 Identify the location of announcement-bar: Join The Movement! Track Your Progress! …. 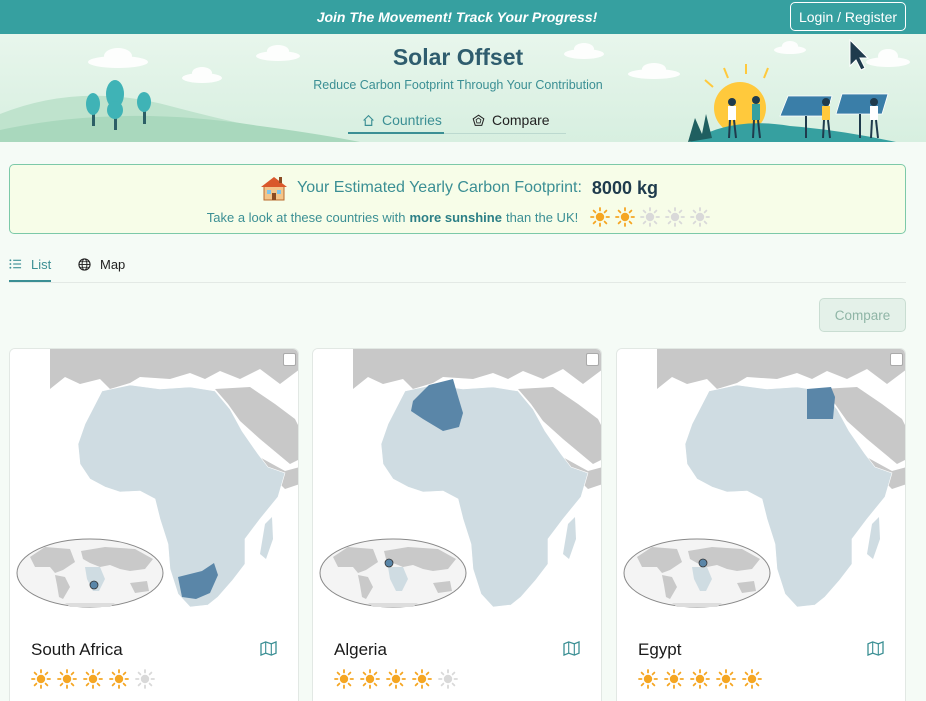
(463, 17).